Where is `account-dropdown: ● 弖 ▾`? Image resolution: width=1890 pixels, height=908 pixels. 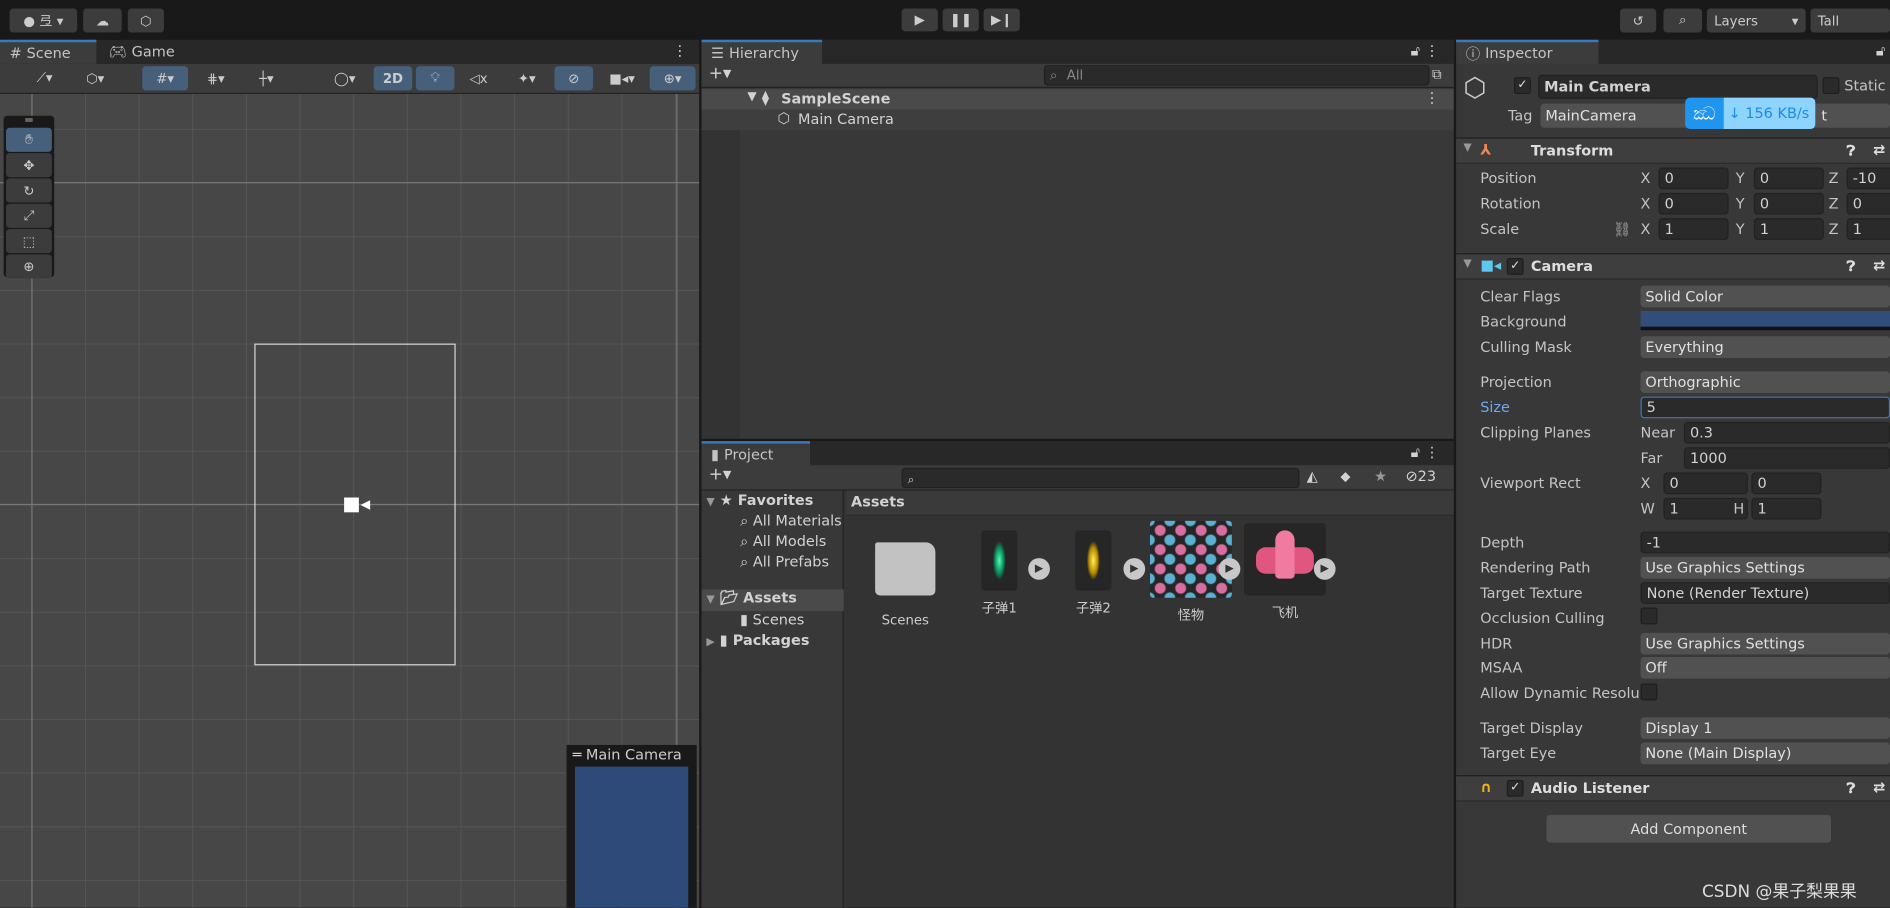
account-dropdown: ● 弖 ▾ is located at coordinates (43, 20).